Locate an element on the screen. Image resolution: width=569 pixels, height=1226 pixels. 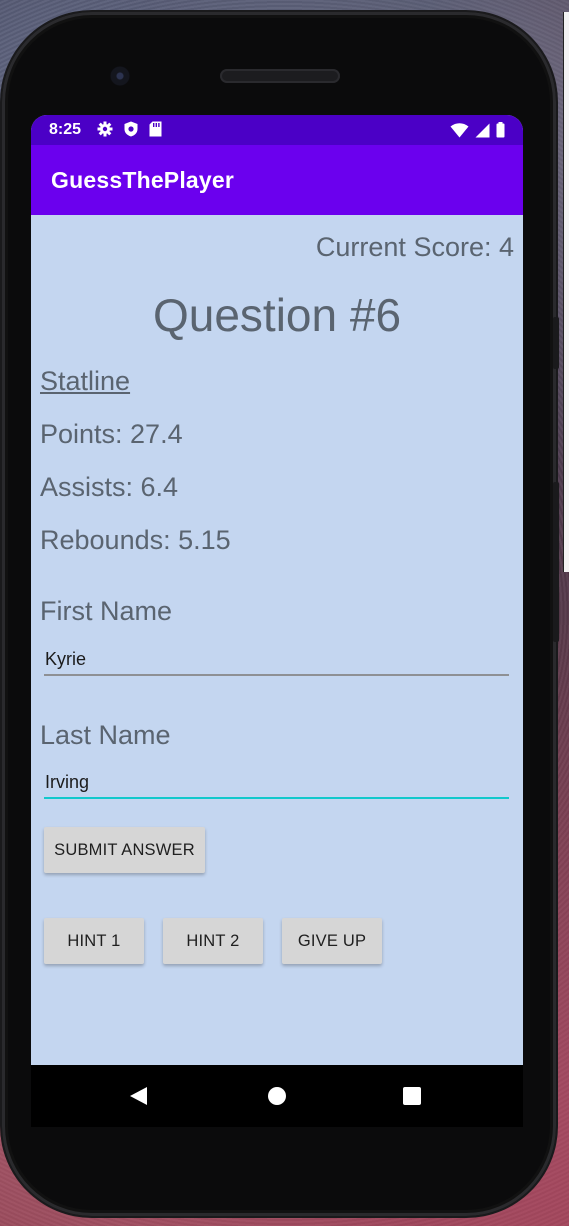
status-icons is located at coordinates (129, 129).